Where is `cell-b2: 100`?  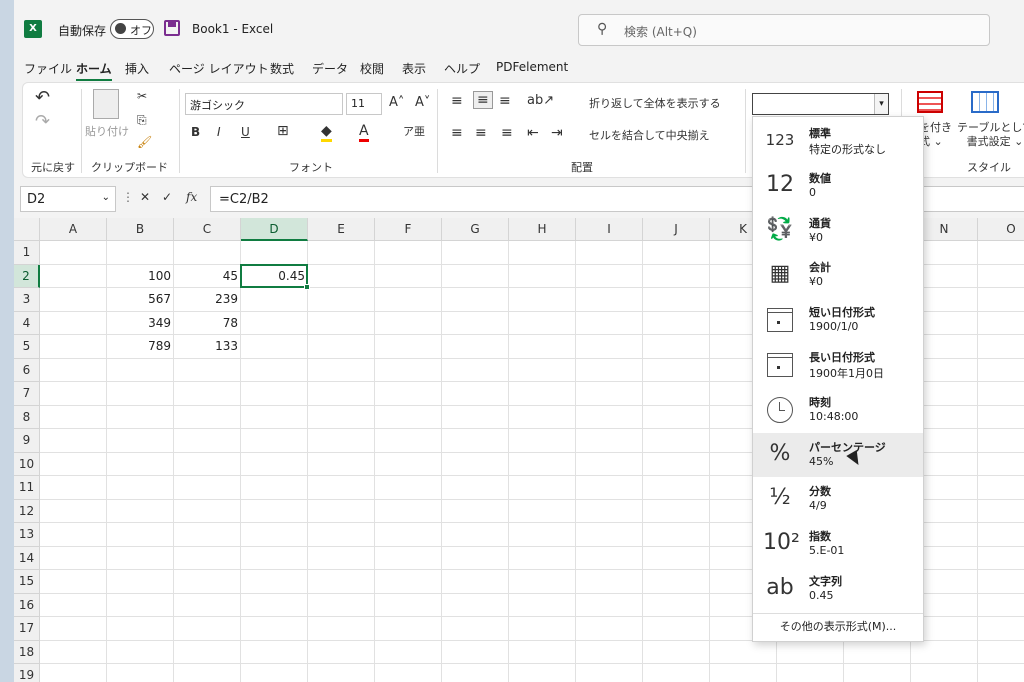
cell-b2: 100 is located at coordinates (140, 276).